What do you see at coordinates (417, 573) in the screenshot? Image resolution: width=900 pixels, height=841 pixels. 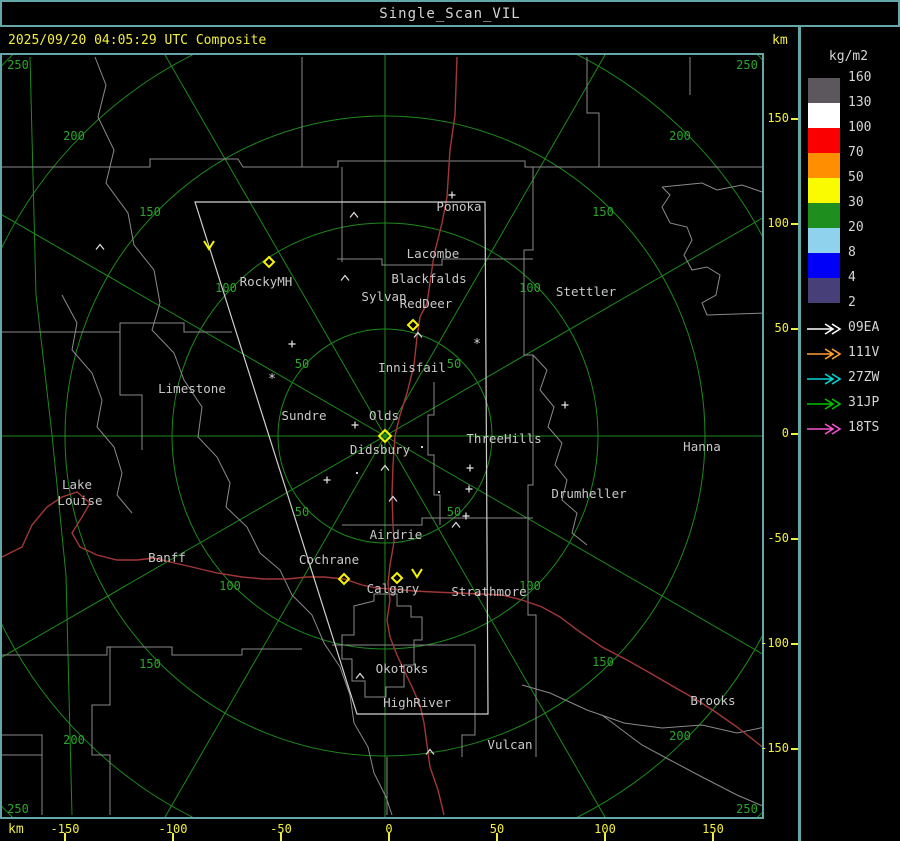 I see `yellow-chevron-marker` at bounding box center [417, 573].